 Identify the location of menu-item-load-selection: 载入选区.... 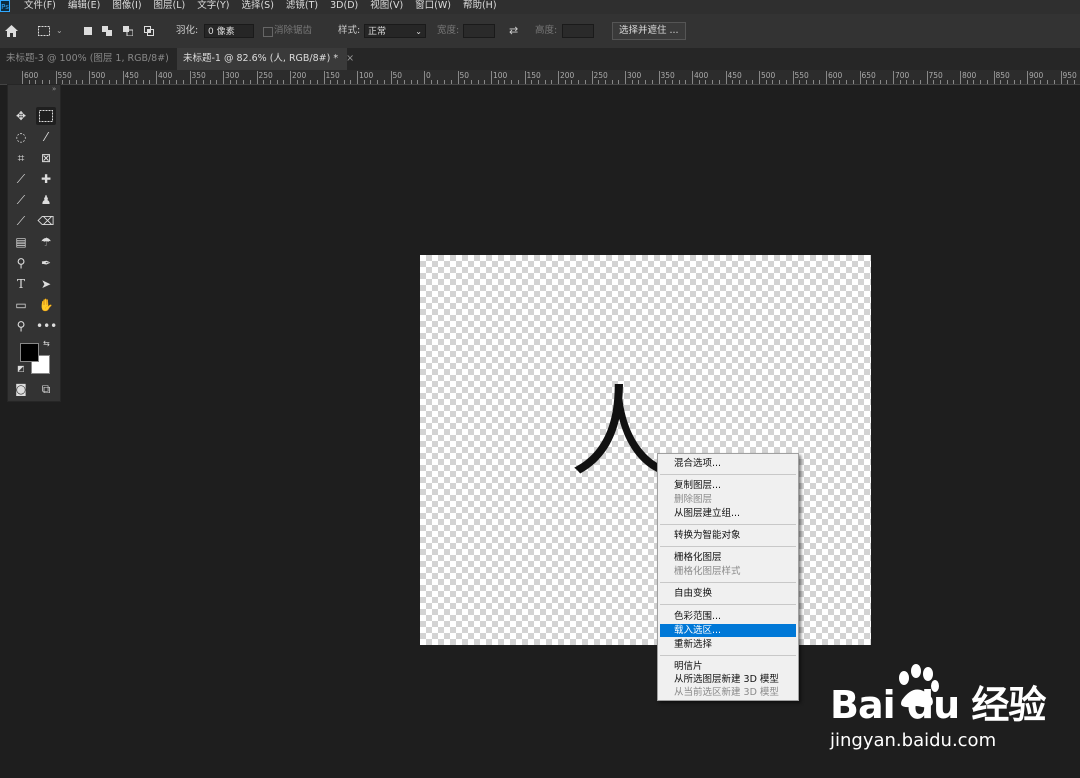
(728, 630).